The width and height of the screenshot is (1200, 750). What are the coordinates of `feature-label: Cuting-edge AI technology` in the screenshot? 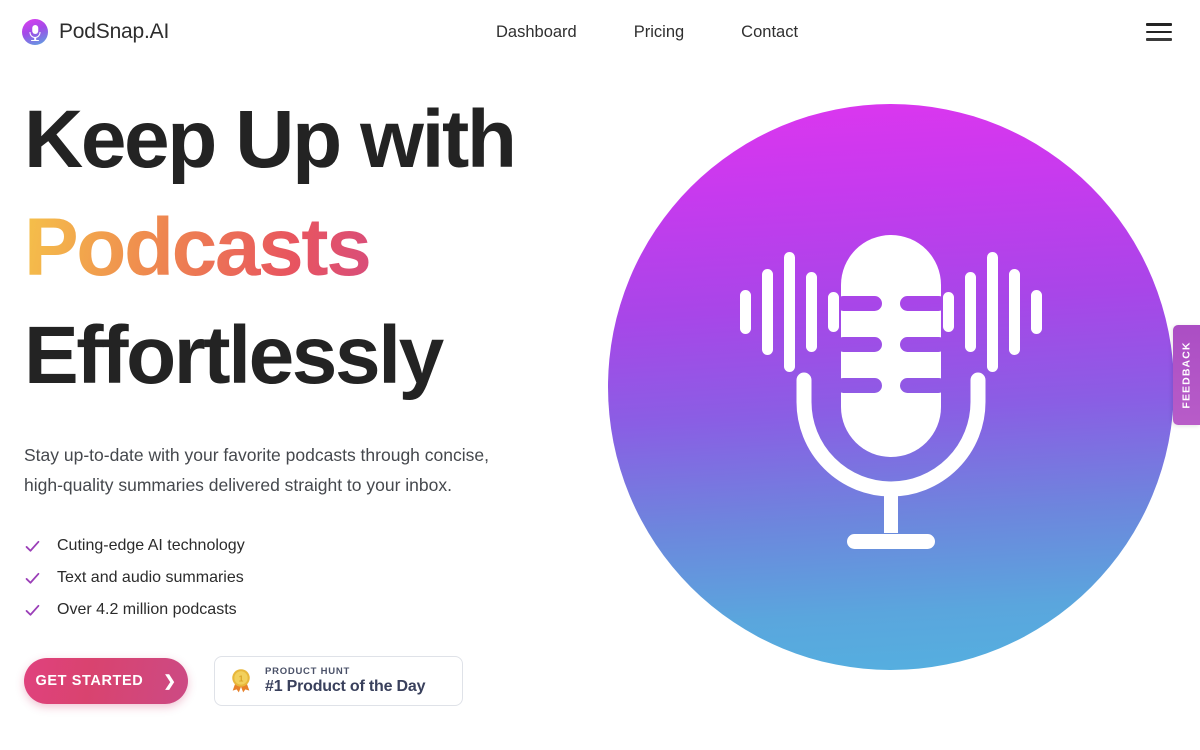 It's located at (151, 545).